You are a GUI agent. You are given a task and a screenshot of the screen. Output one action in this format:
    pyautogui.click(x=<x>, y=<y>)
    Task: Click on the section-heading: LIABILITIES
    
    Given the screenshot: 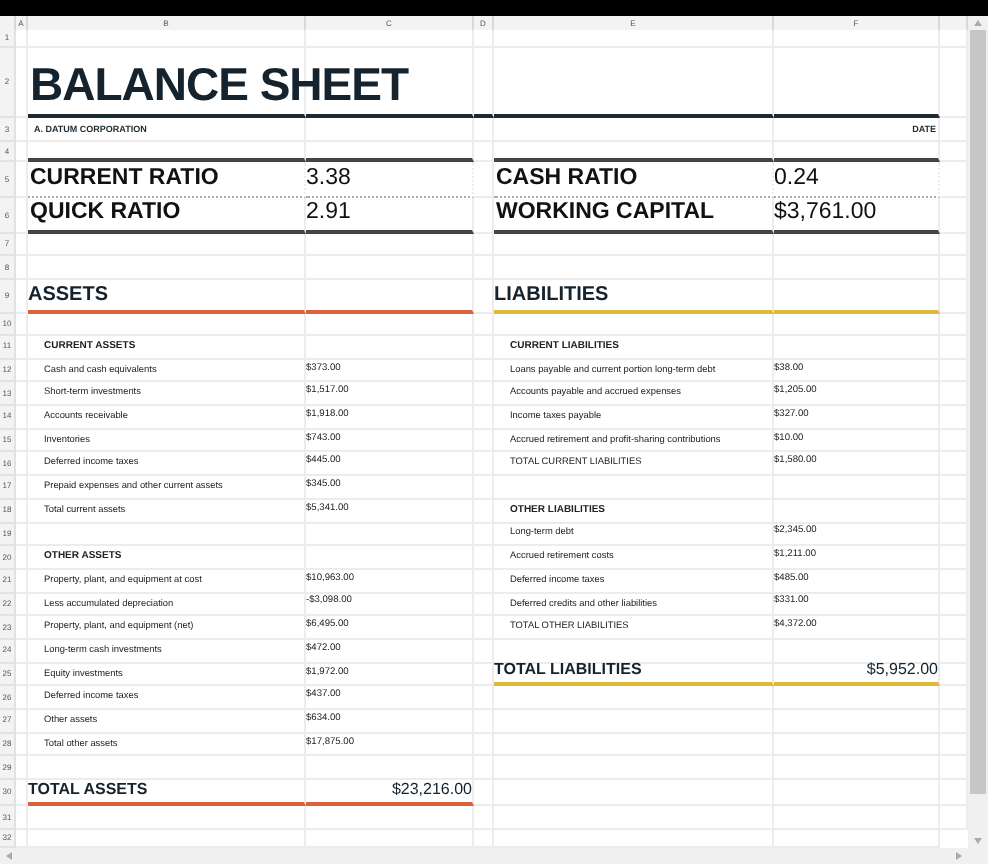 What is the action you would take?
    pyautogui.click(x=551, y=298)
    